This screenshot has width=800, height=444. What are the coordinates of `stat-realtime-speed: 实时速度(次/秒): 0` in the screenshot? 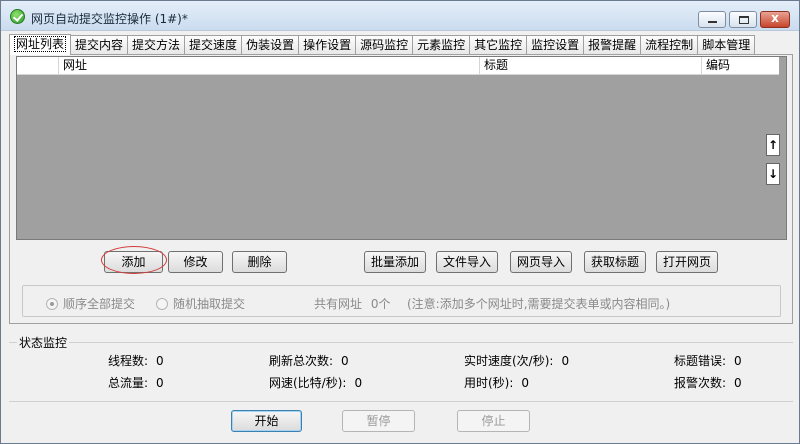 It's located at (516, 360).